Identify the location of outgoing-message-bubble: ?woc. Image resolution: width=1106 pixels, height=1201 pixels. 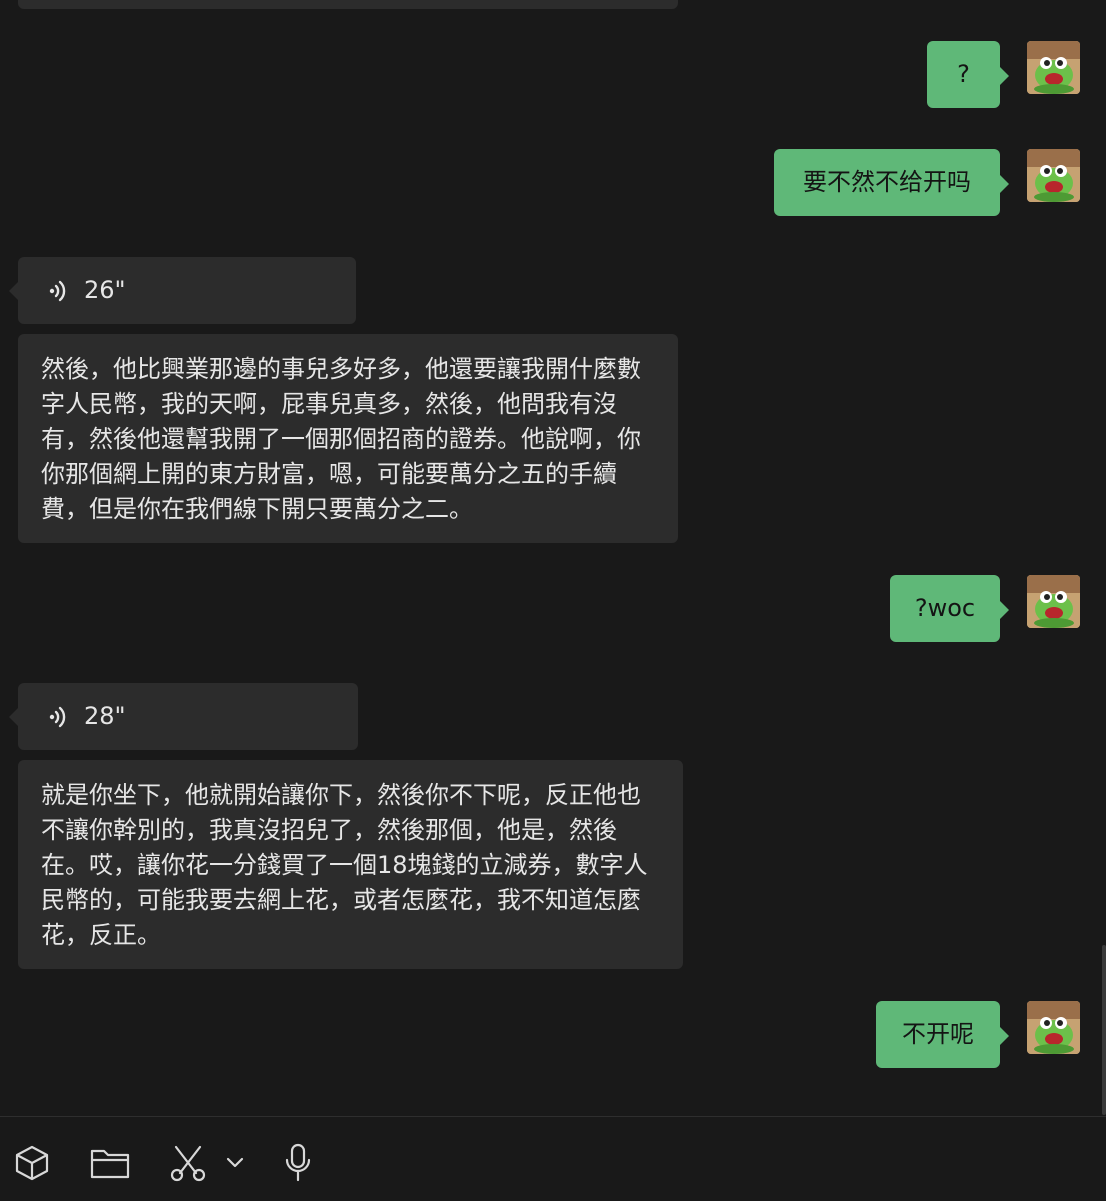
(949, 608).